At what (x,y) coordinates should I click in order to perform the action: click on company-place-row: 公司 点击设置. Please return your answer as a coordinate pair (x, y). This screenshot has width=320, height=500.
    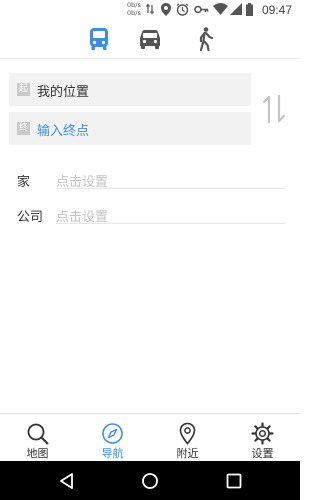
    Looking at the image, I should click on (150, 216).